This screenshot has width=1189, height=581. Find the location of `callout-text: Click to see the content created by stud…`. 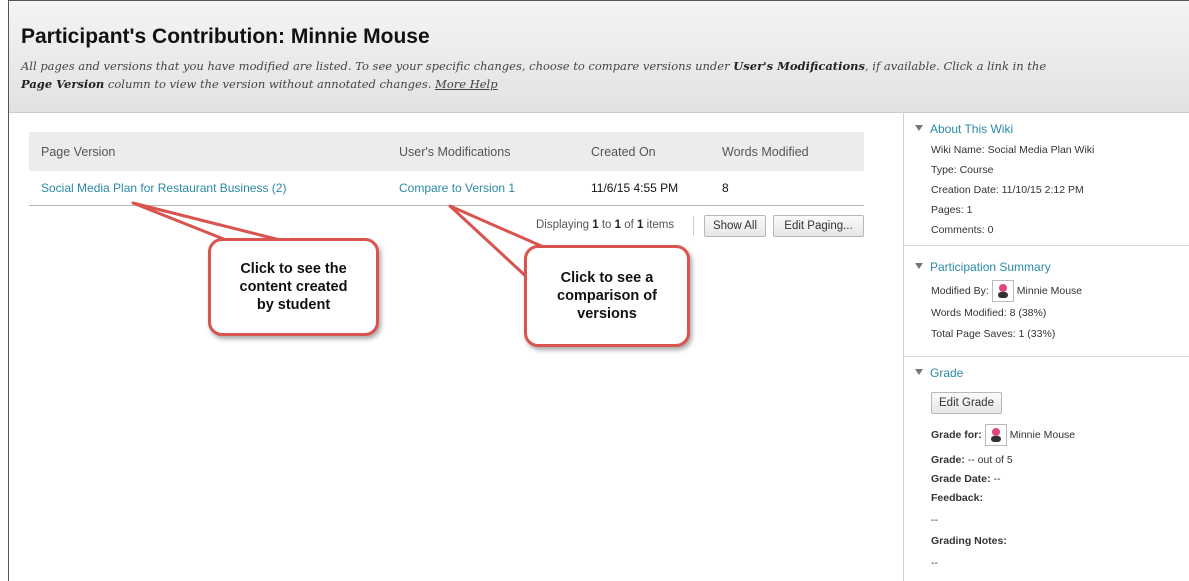

callout-text: Click to see the content created by stud… is located at coordinates (293, 287).